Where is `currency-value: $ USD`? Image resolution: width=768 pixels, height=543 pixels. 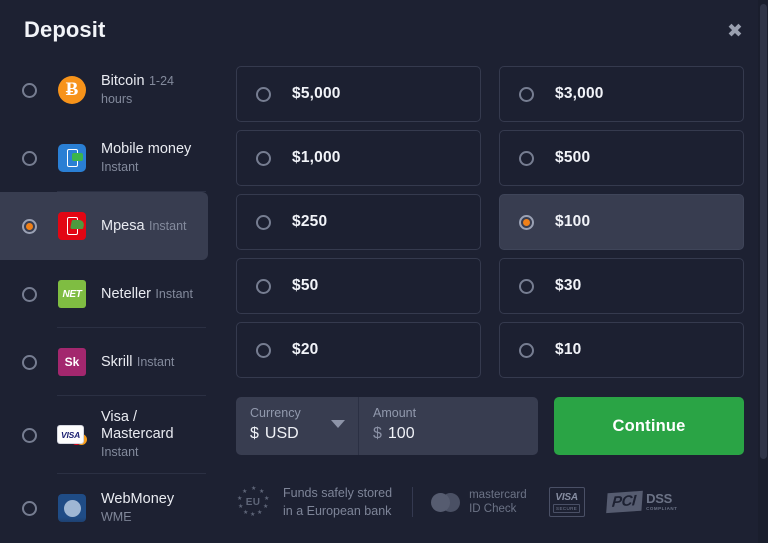 currency-value: $ USD is located at coordinates (297, 434).